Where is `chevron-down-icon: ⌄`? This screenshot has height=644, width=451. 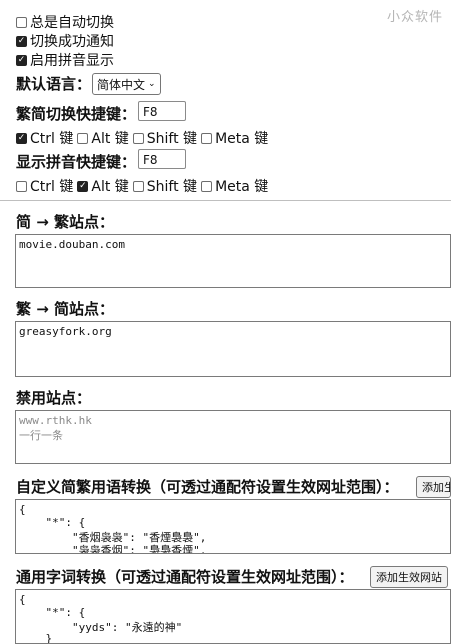
chevron-down-icon: ⌄ is located at coordinates (152, 84).